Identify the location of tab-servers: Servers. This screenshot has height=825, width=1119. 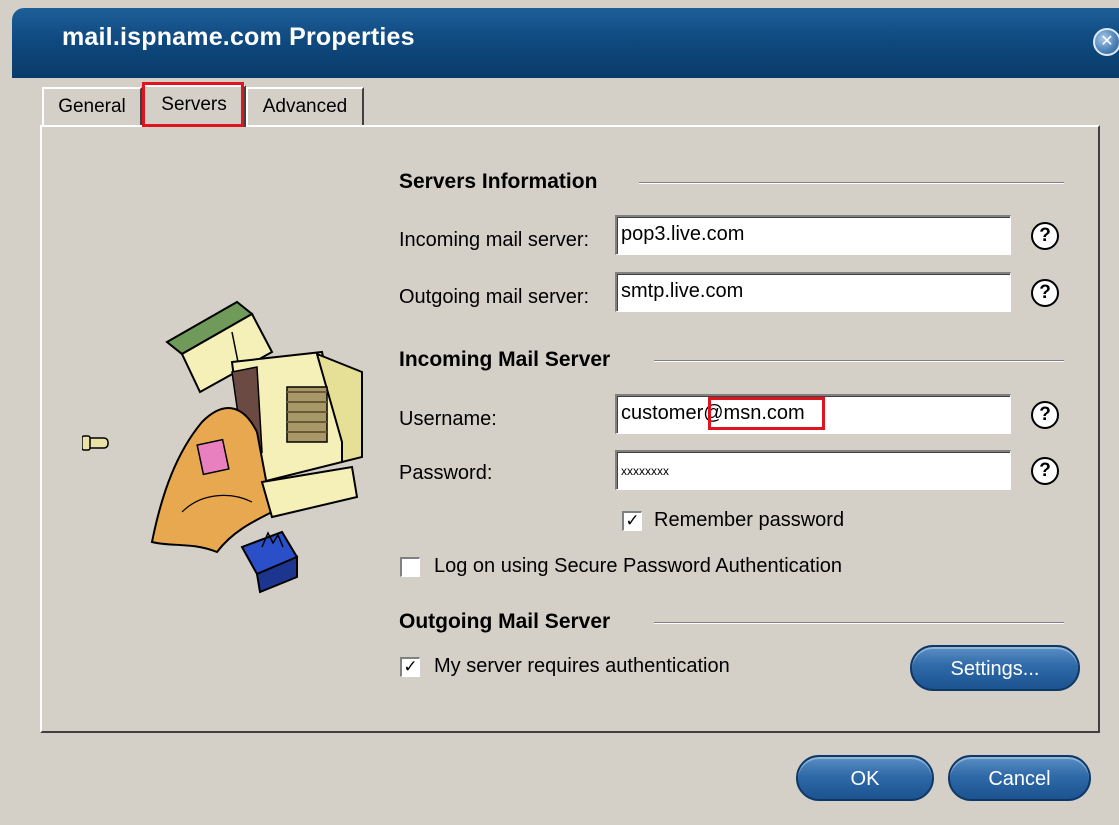
(194, 106).